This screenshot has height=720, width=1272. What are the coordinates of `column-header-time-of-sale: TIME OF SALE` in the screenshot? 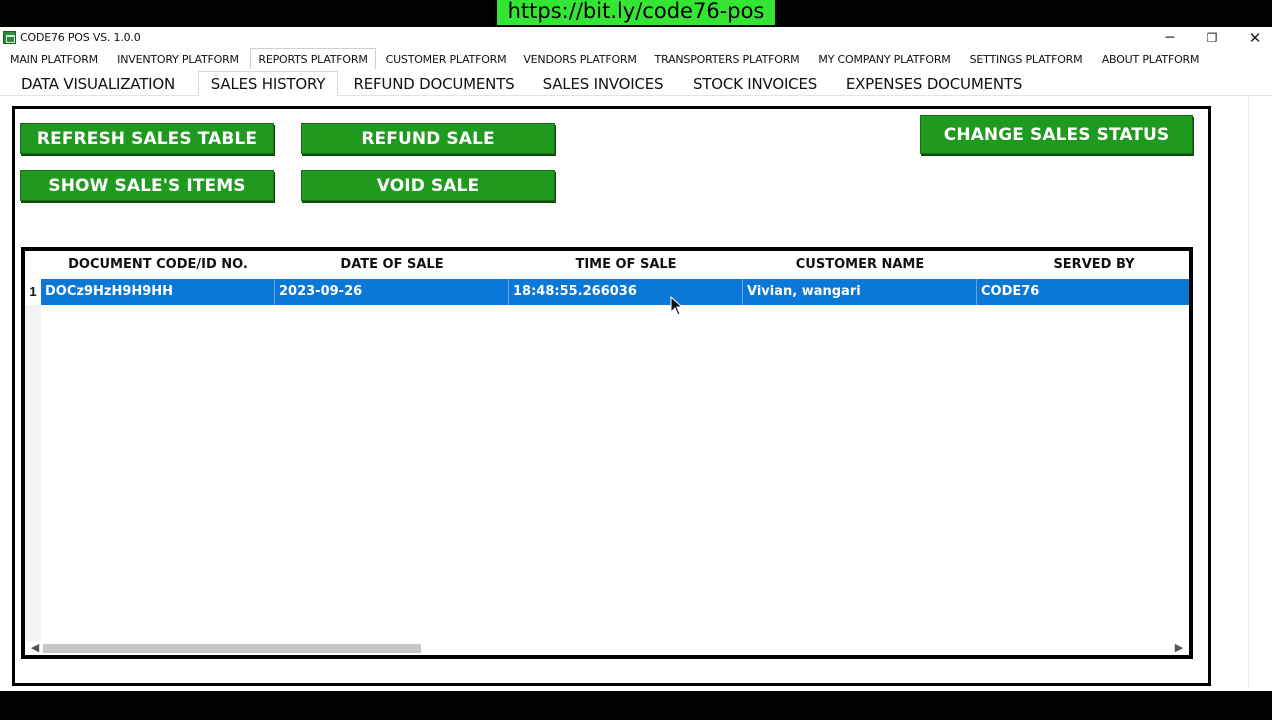 It's located at (626, 265).